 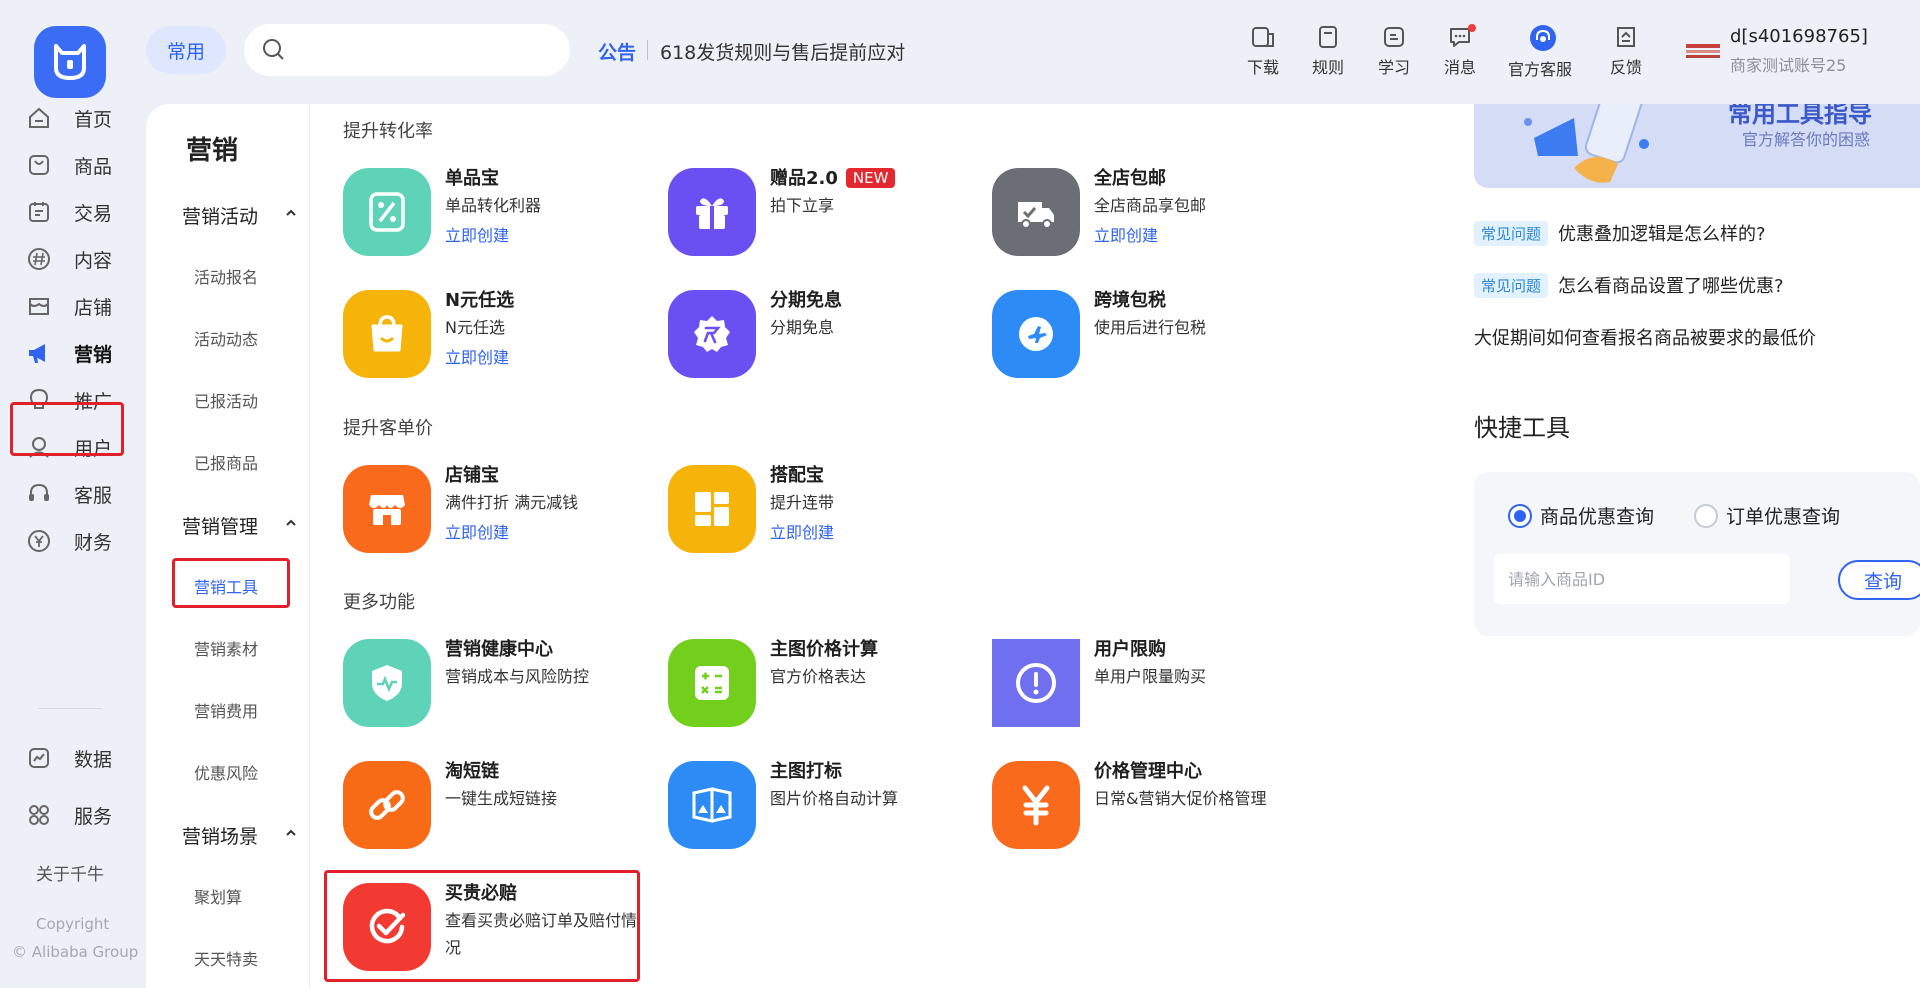 I want to click on quick-tools-box: 商品优惠查询 订单优惠查询, so click(x=1697, y=554).